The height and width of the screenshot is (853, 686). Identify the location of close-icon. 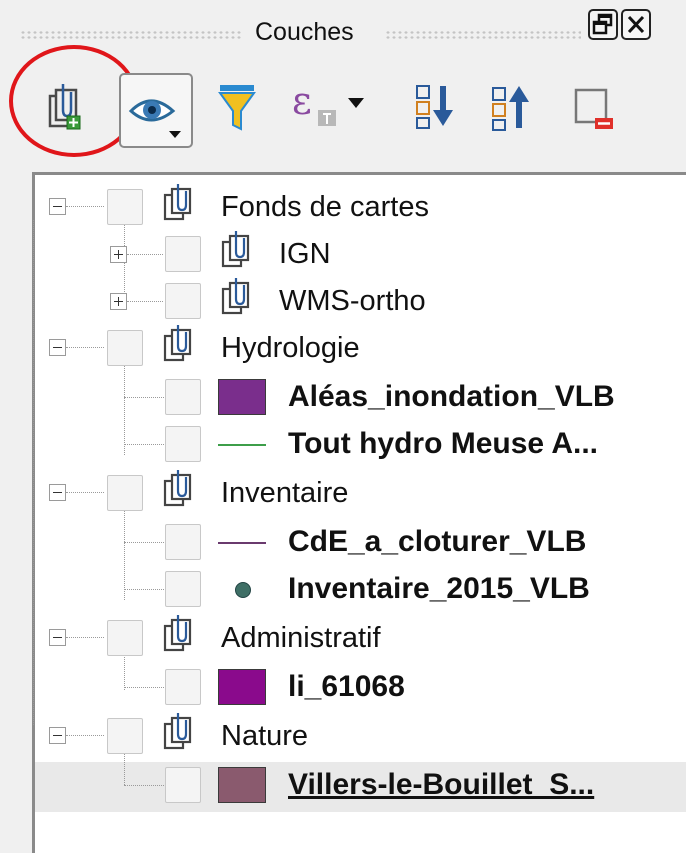
(636, 24).